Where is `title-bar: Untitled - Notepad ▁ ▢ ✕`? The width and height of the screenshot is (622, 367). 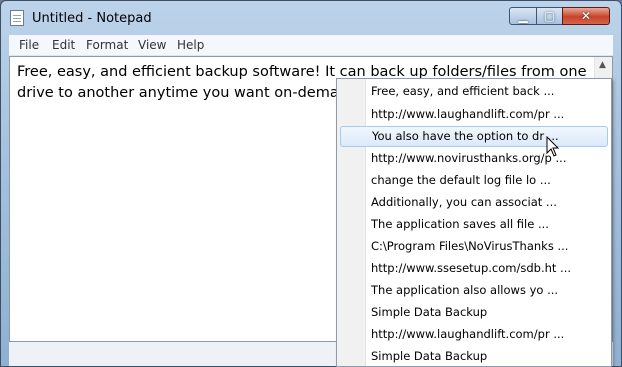 title-bar: Untitled - Notepad ▁ ▢ ✕ is located at coordinates (311, 18).